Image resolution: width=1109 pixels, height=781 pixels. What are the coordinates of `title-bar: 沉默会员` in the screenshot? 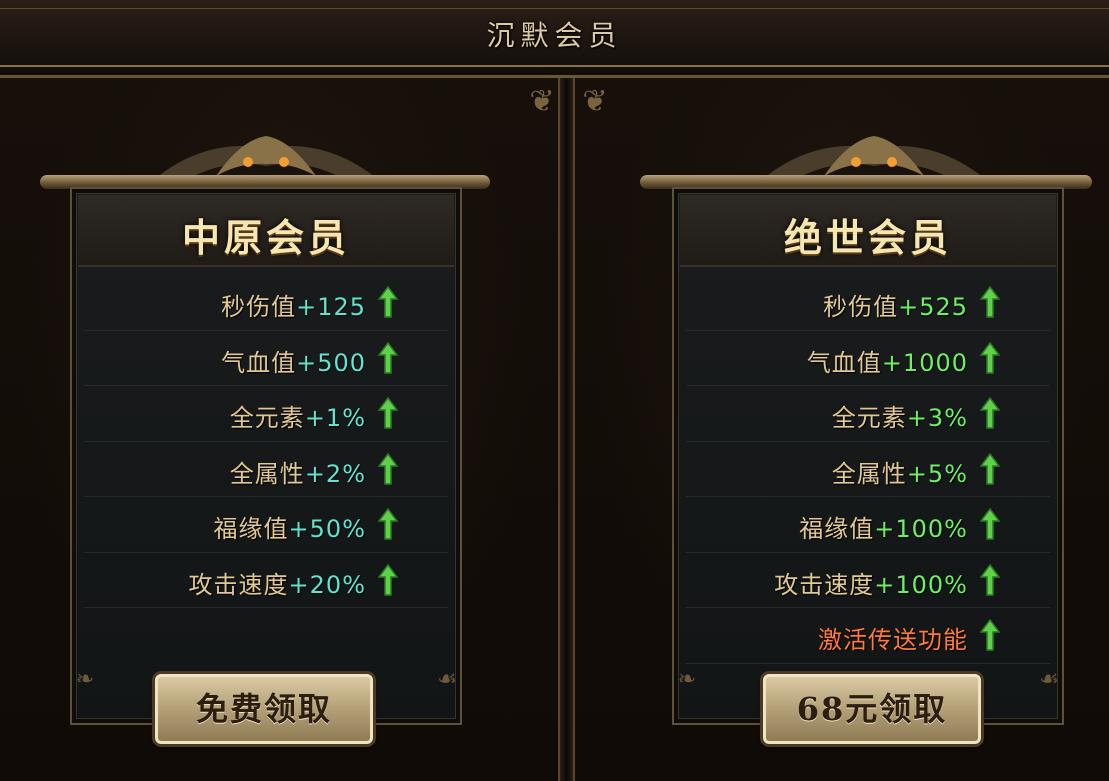 It's located at (554, 39).